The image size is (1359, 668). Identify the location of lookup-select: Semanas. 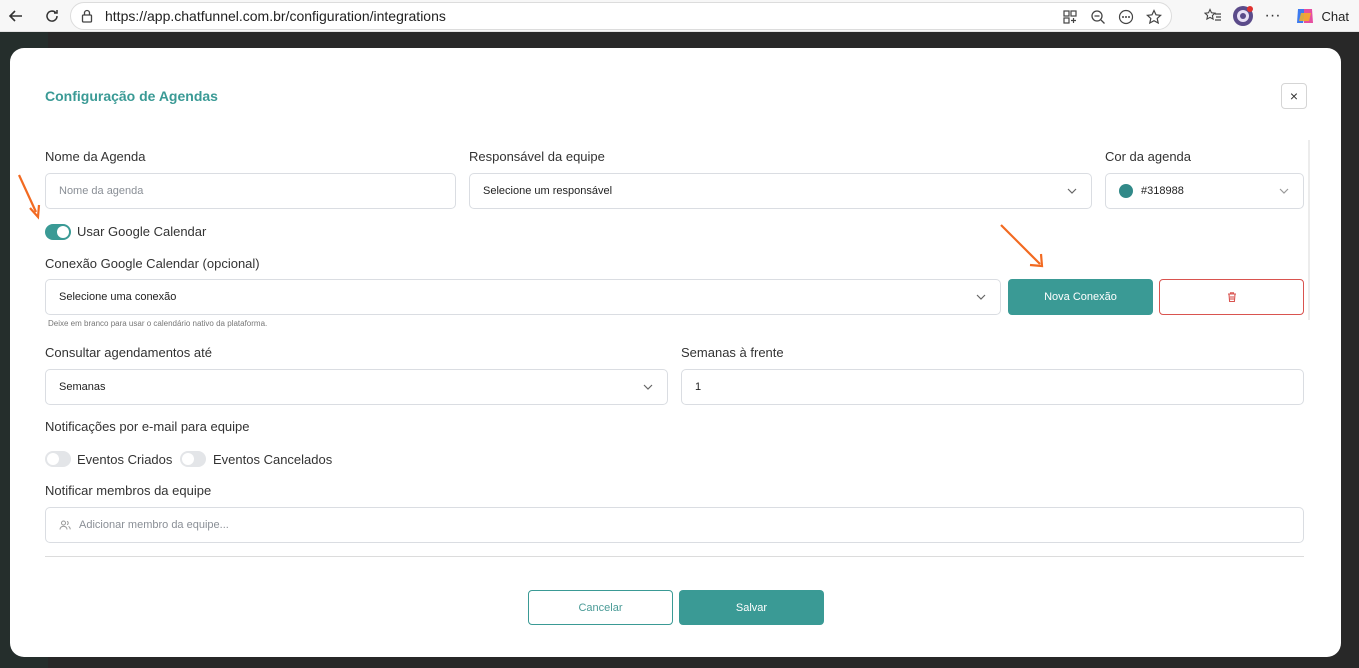
(356, 387).